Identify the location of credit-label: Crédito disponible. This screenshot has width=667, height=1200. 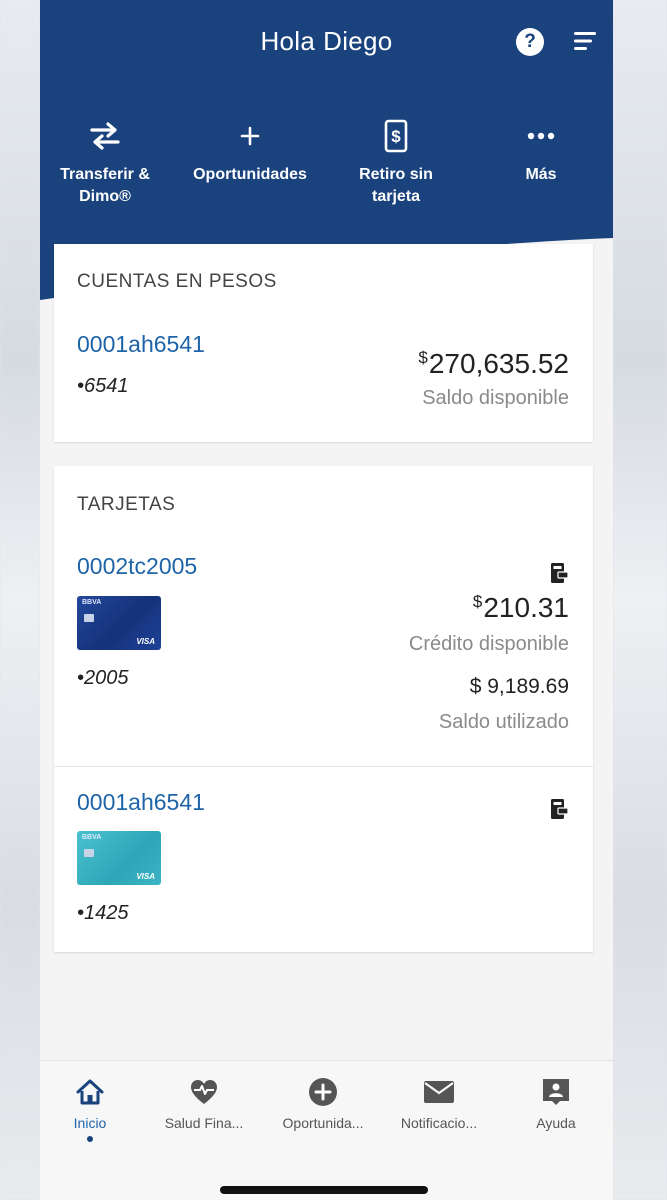
(488, 644).